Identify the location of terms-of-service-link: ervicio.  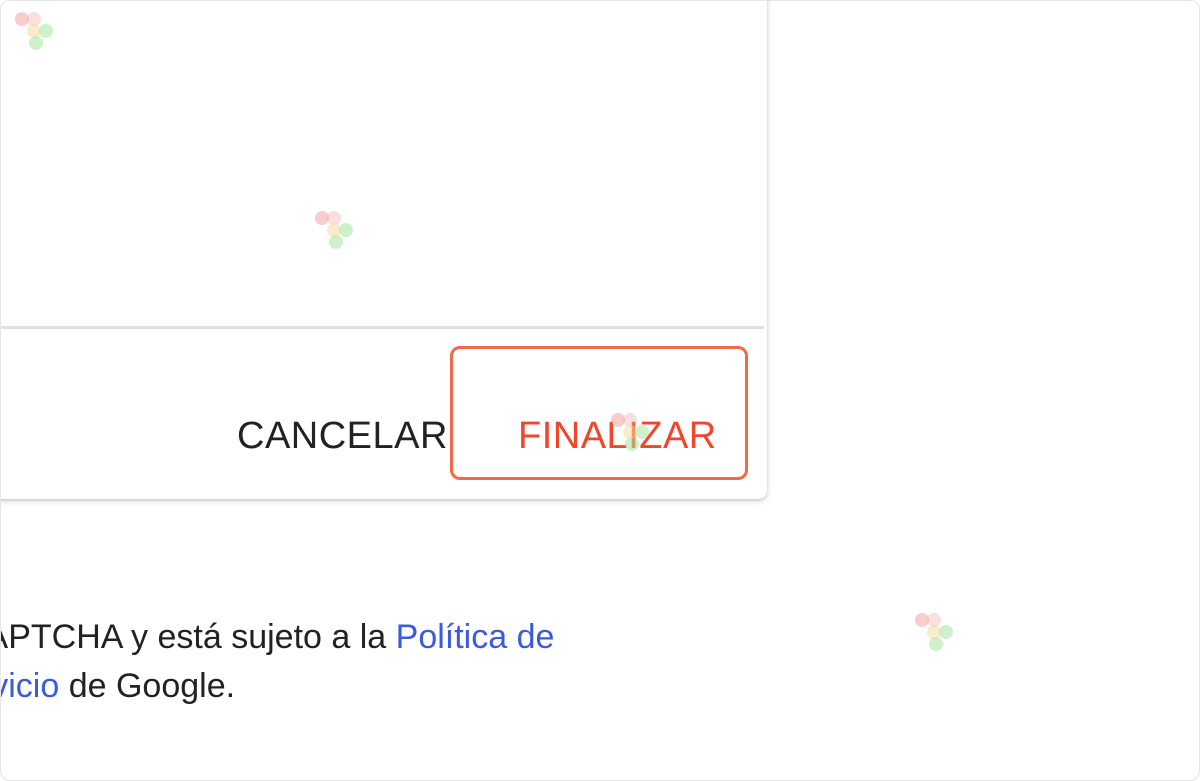
(30, 686).